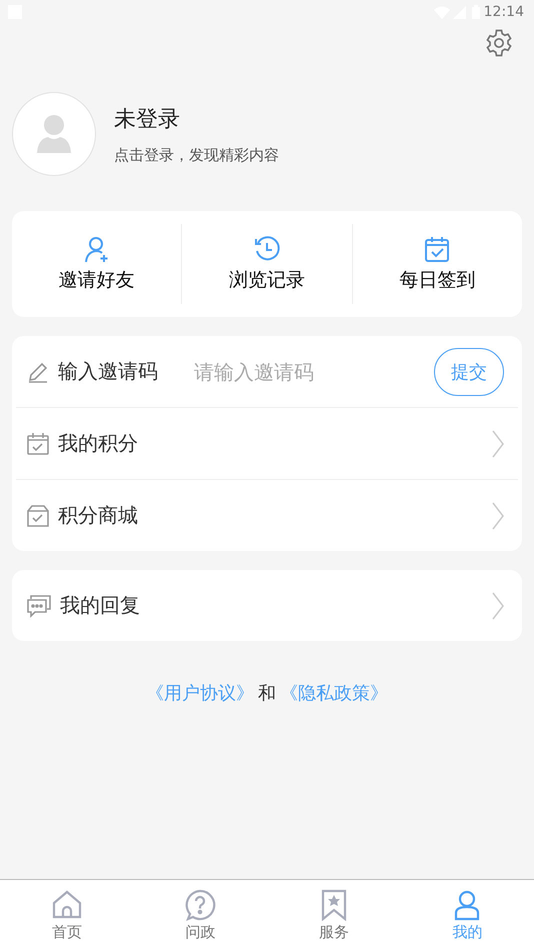  Describe the element at coordinates (39, 606) in the screenshot. I see `chat-icon` at that location.